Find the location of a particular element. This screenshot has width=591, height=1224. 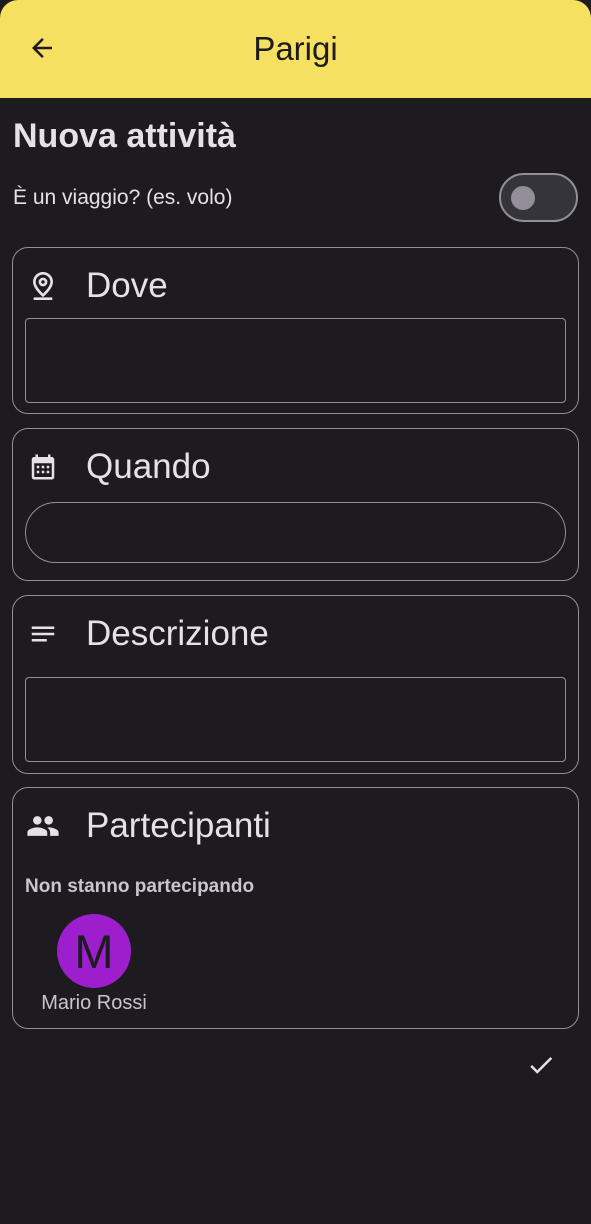

participant-chip: M Mario Rossi is located at coordinates (94, 964).